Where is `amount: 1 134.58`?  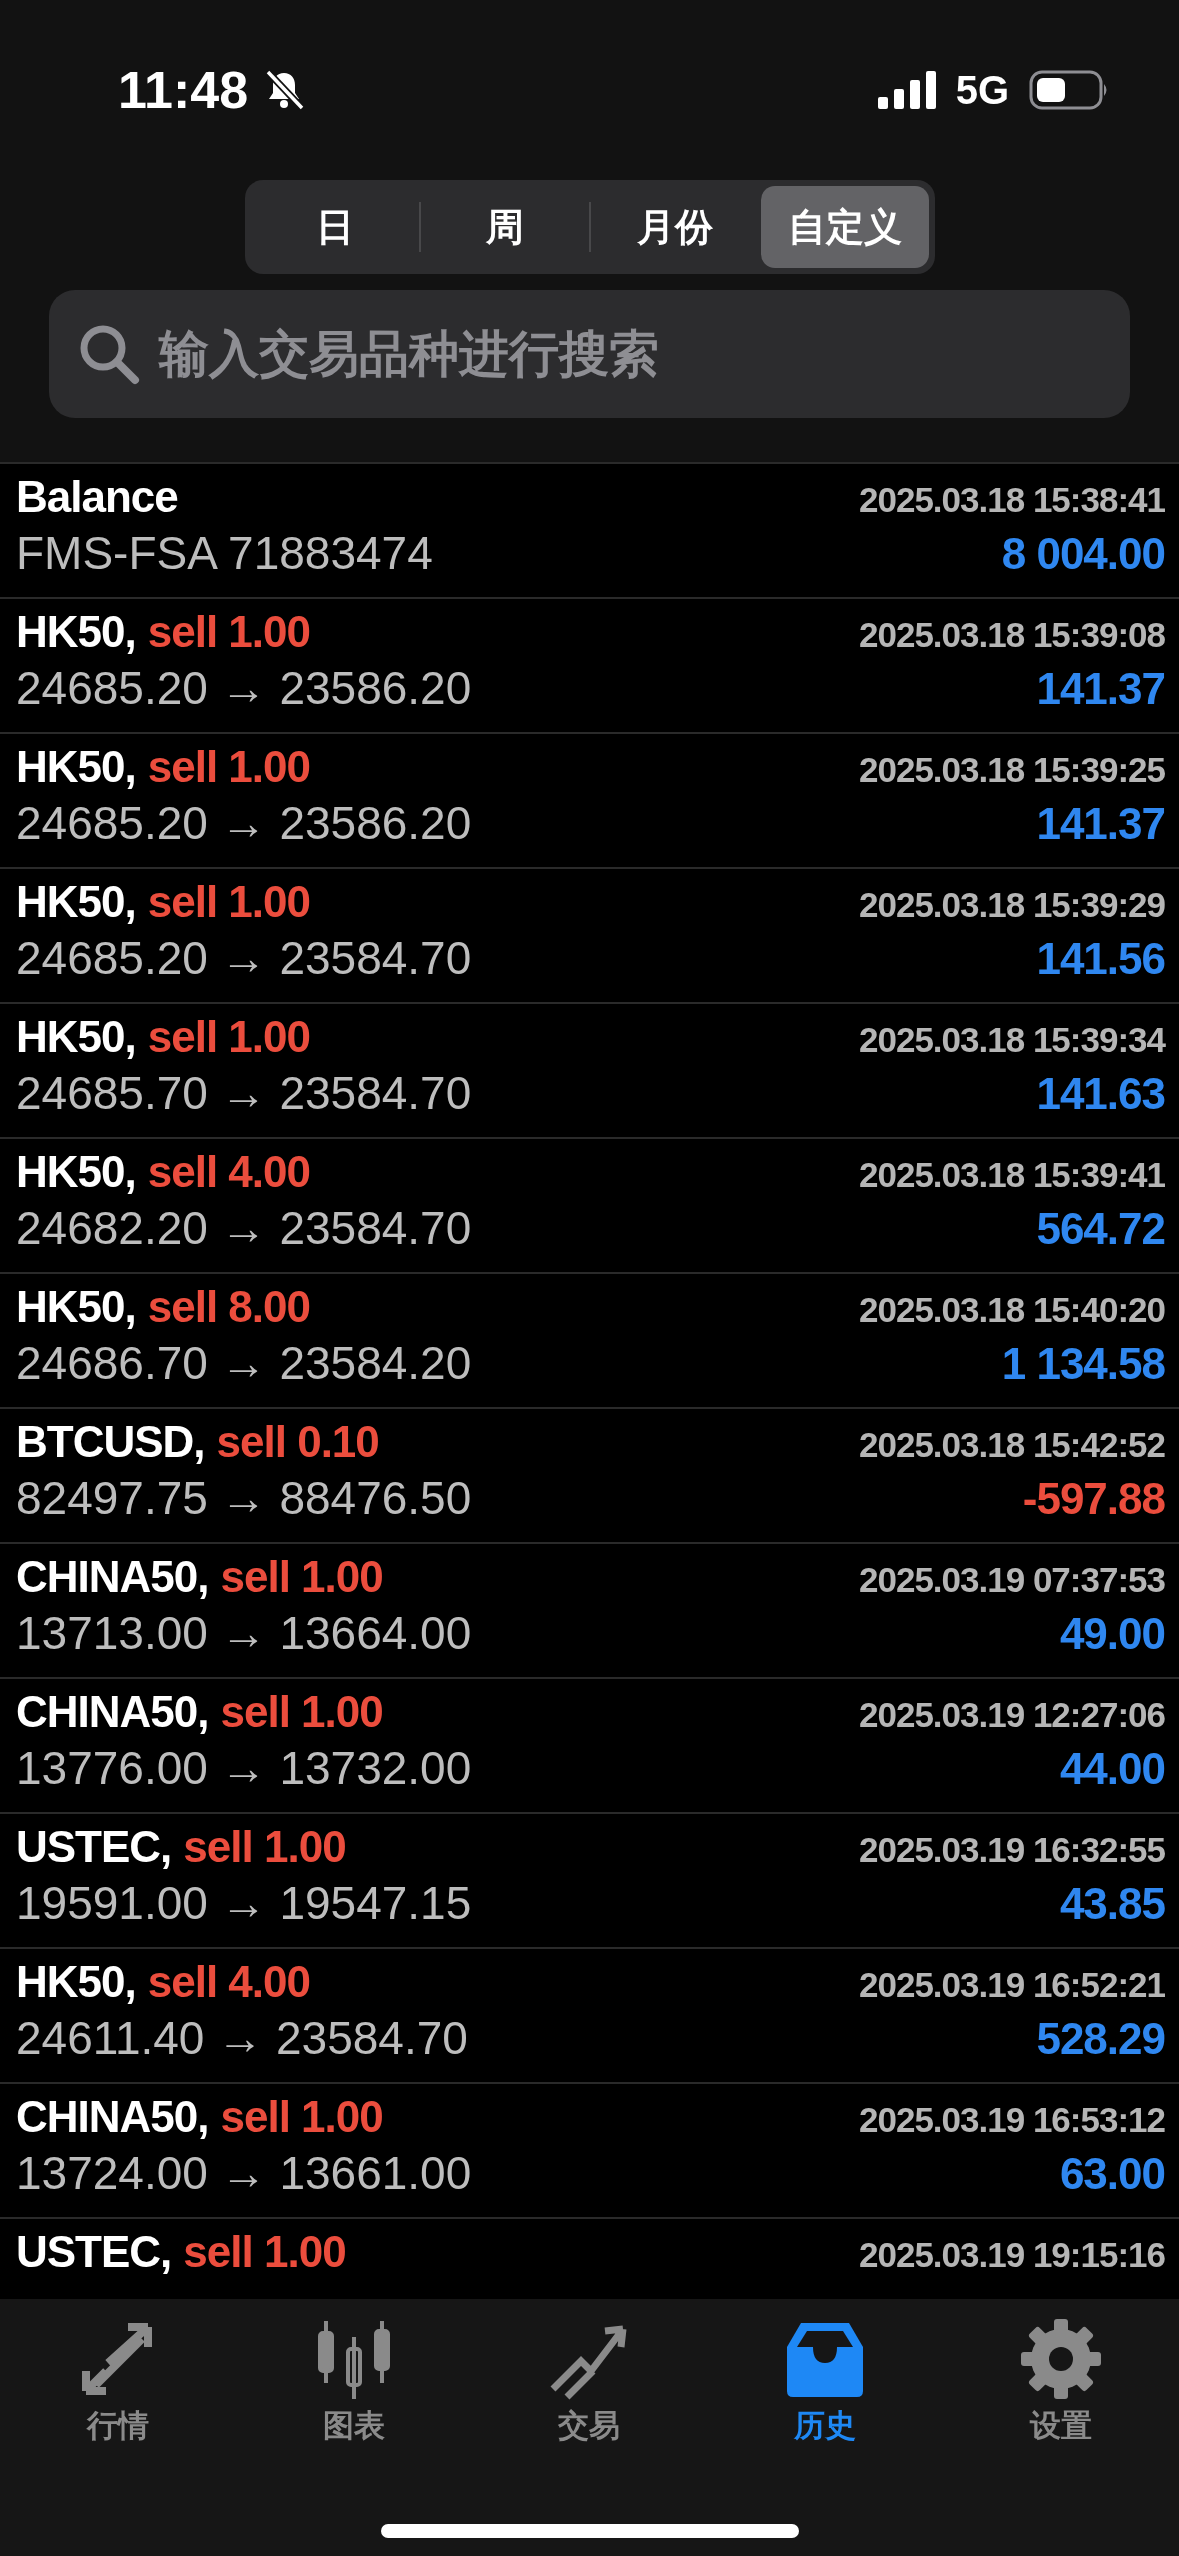 amount: 1 134.58 is located at coordinates (1083, 1364).